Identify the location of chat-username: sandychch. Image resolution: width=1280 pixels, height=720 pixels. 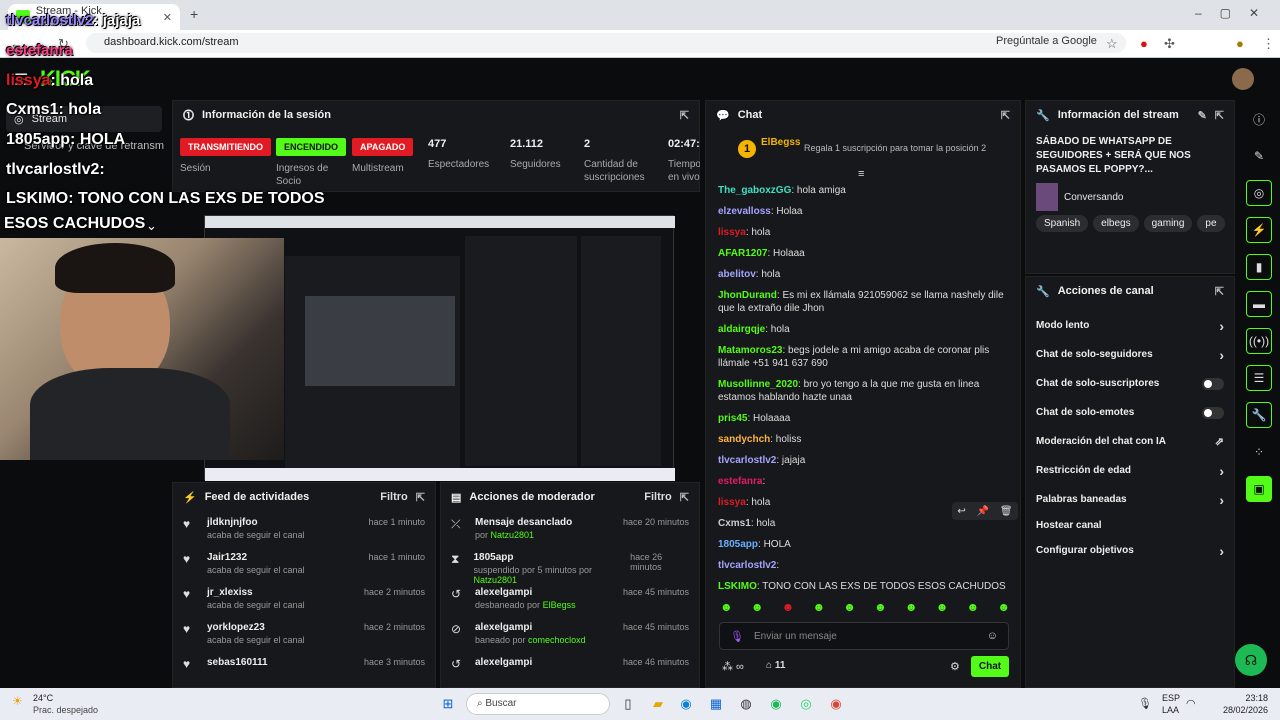
(744, 439).